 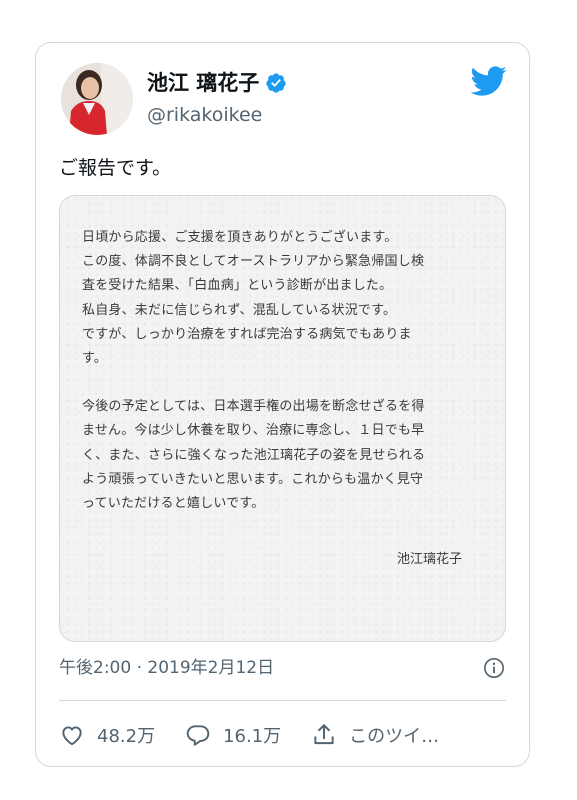 I want to click on user-handle: @rikakoikee, so click(x=204, y=115).